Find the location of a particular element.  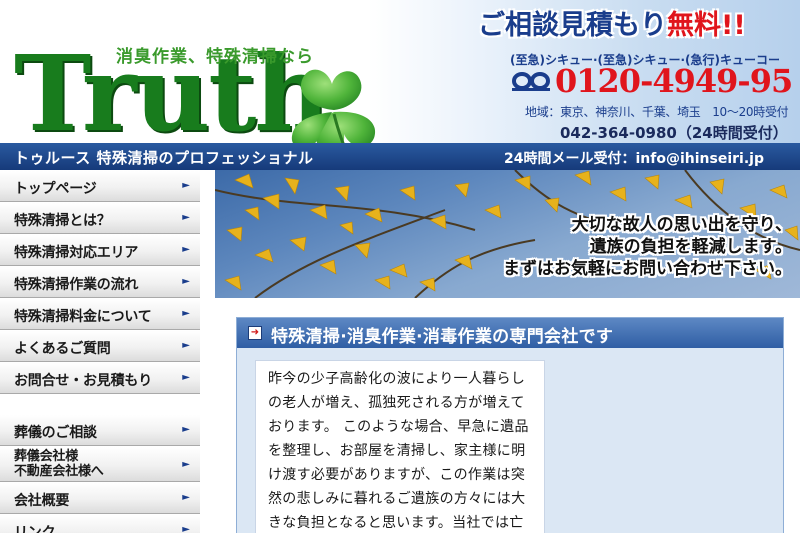

nav-item-label: 特殊清掃対応エリア is located at coordinates (76, 253).